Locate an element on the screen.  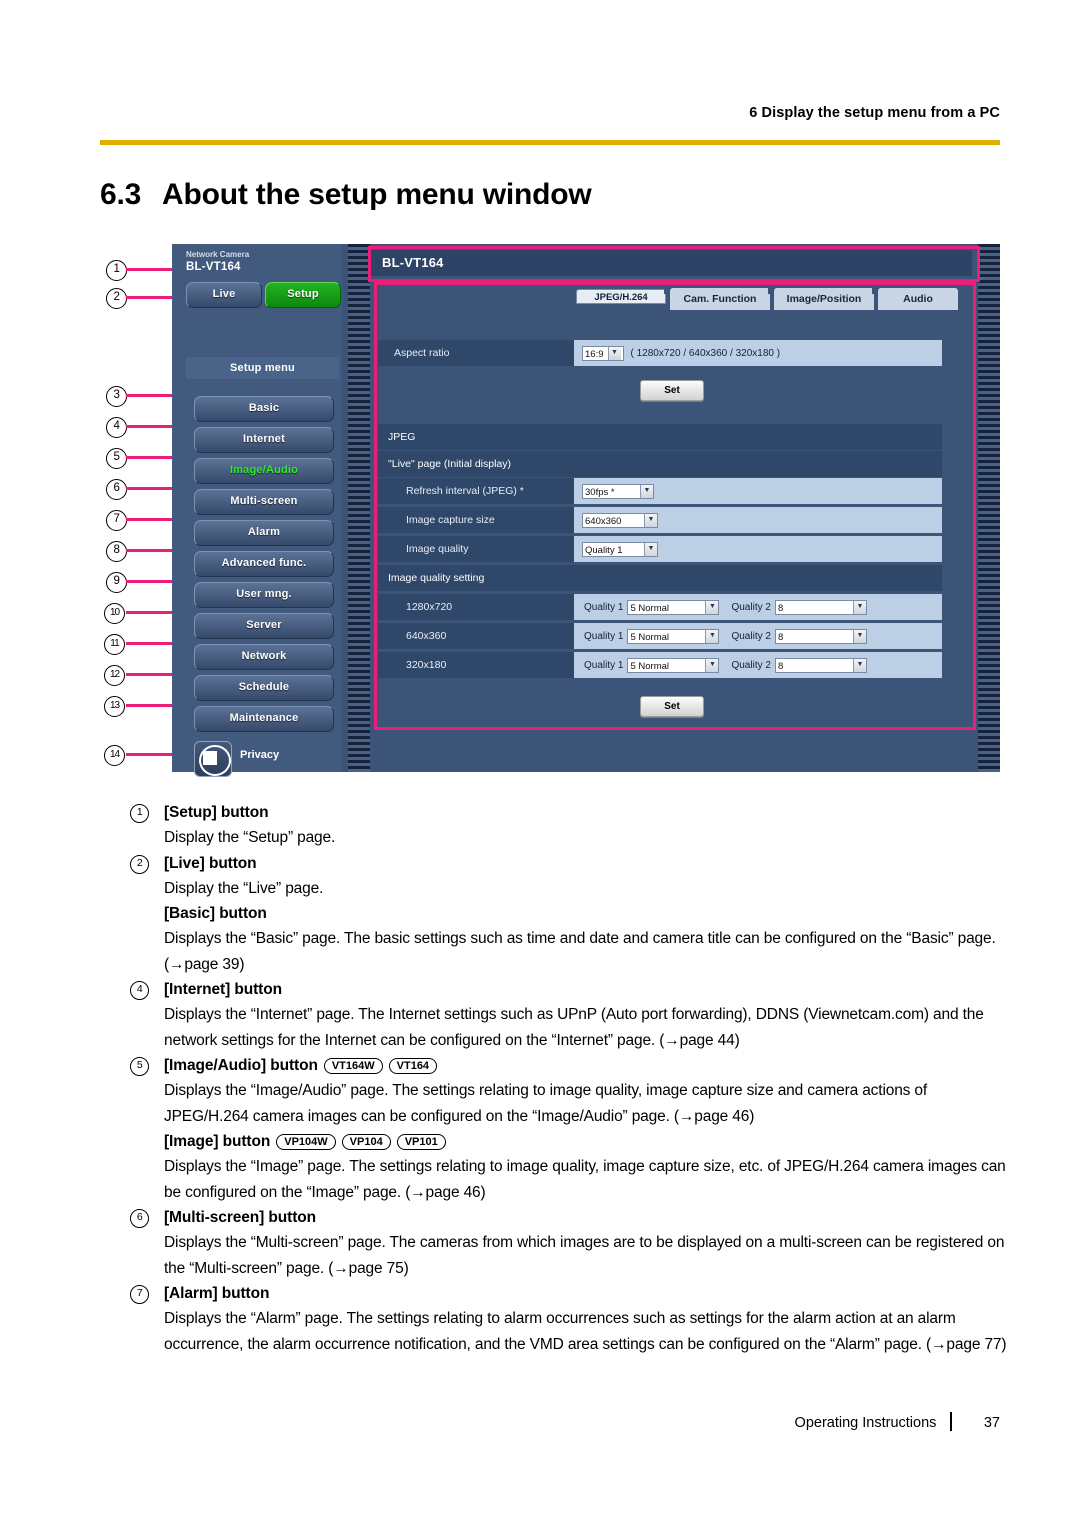
item-body: Display the “Live” page. is located at coordinates (244, 888).